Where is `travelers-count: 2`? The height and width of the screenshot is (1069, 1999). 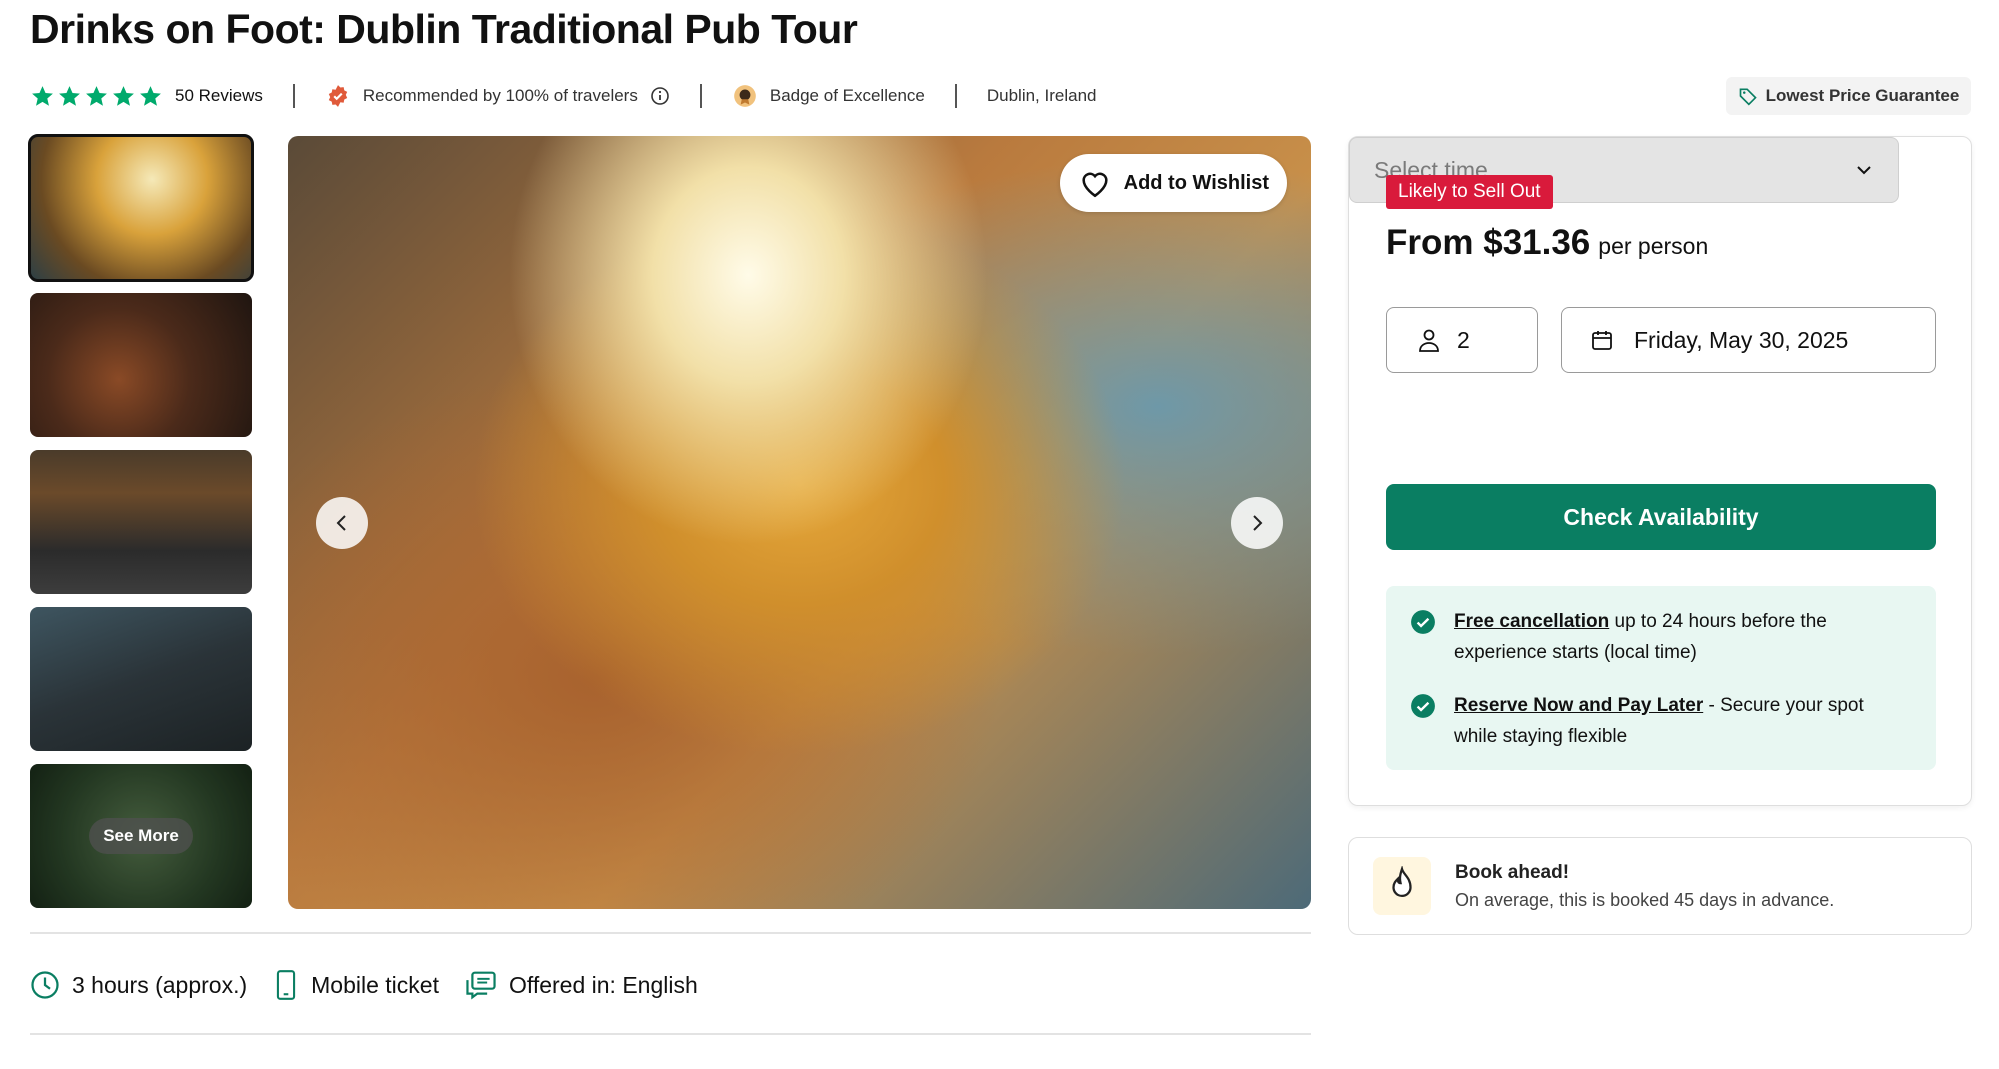 travelers-count: 2 is located at coordinates (1463, 339).